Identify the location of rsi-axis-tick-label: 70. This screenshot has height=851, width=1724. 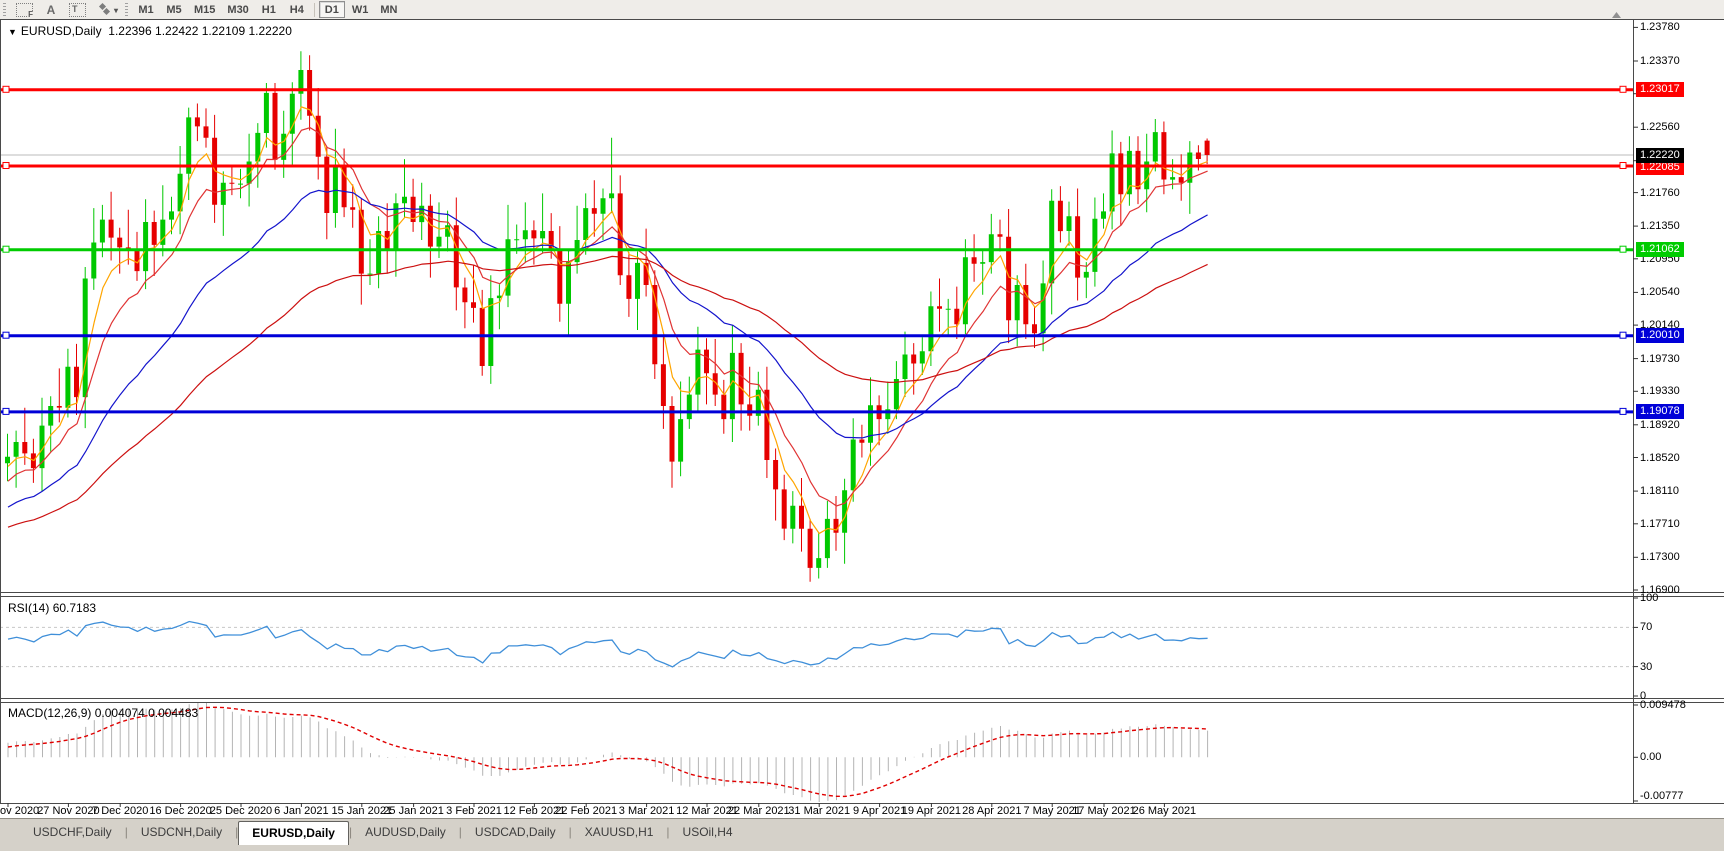
(1646, 627).